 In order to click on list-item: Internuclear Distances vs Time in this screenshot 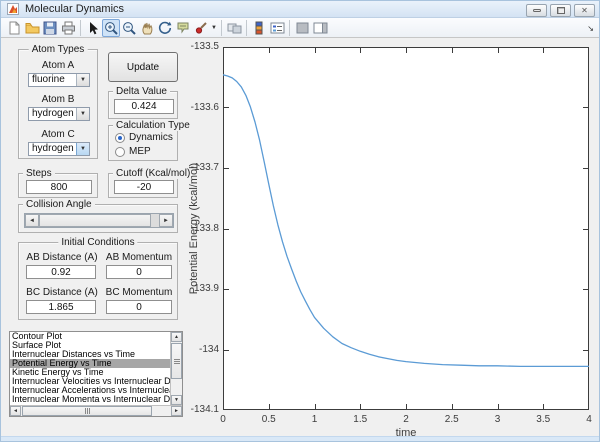, I will do `click(90, 354)`.